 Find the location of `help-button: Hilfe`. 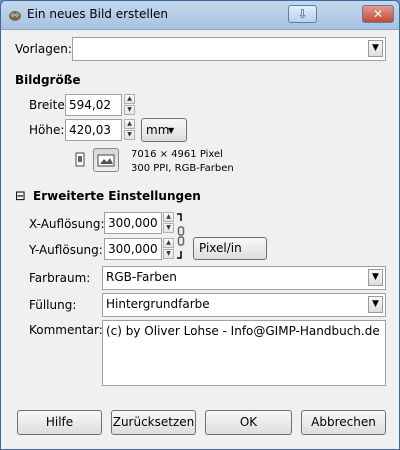

help-button: Hilfe is located at coordinates (59, 422).